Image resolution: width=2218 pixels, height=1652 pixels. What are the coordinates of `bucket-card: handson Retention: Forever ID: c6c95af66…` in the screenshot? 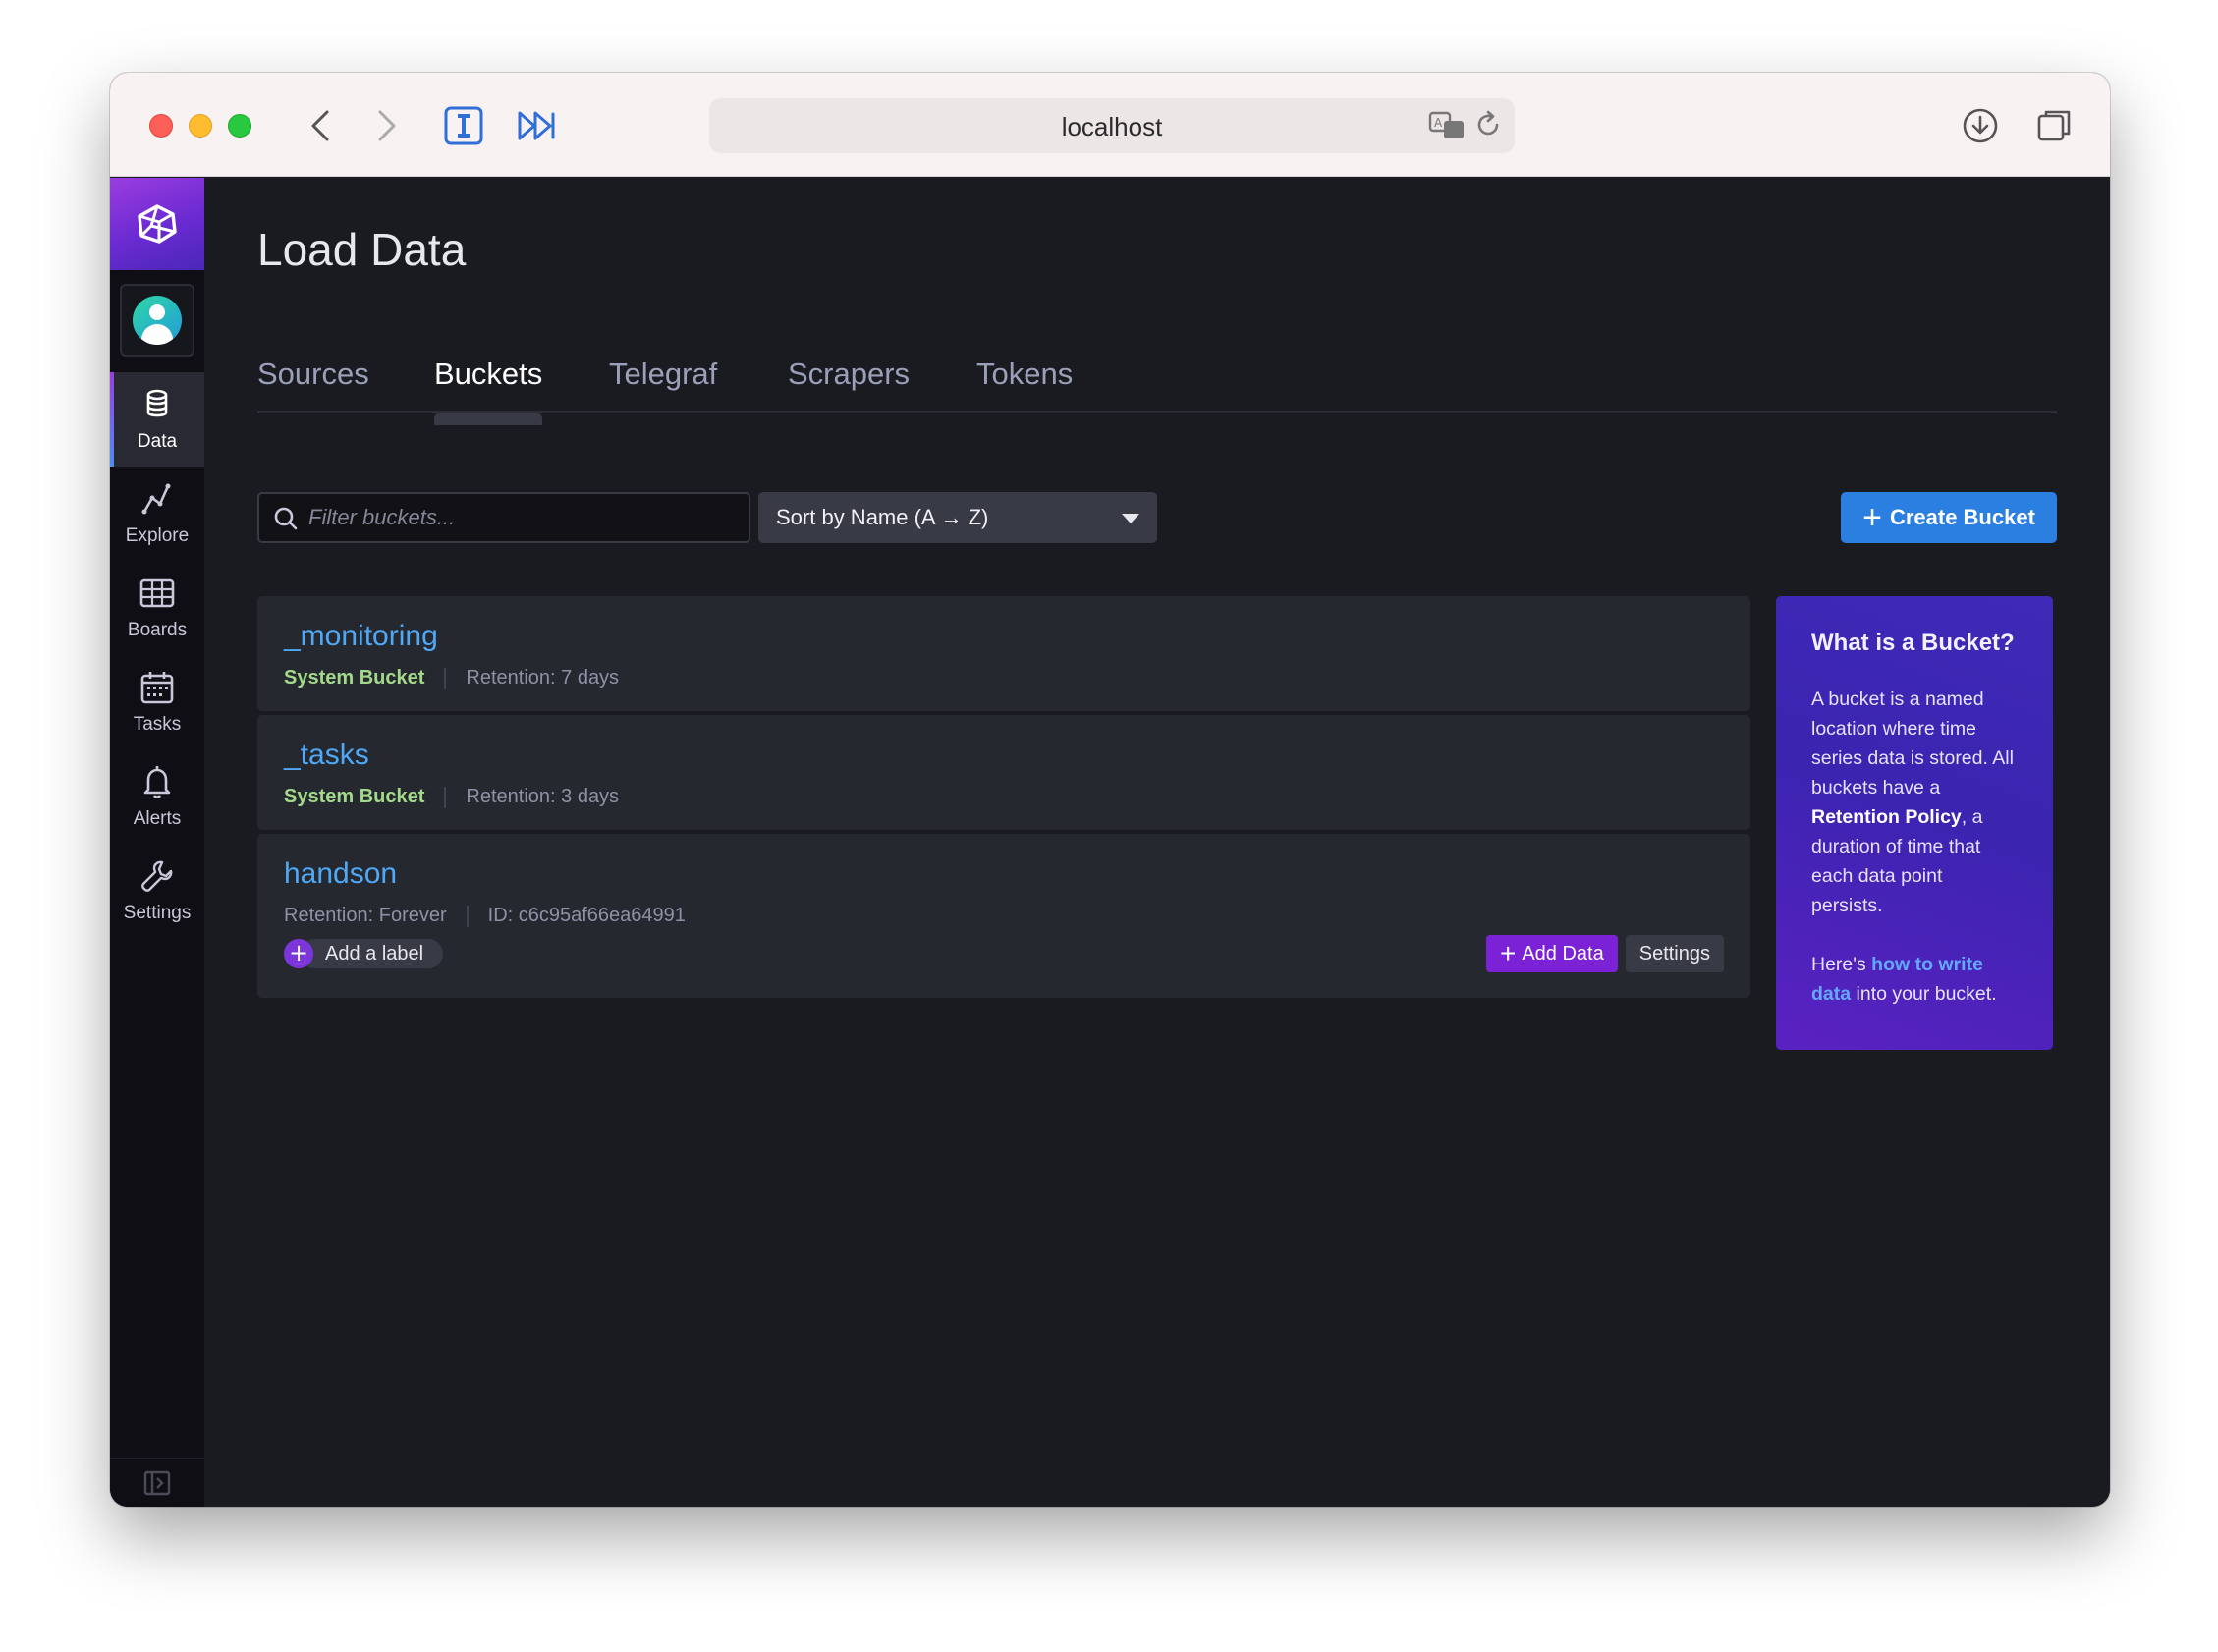 It's located at (1004, 916).